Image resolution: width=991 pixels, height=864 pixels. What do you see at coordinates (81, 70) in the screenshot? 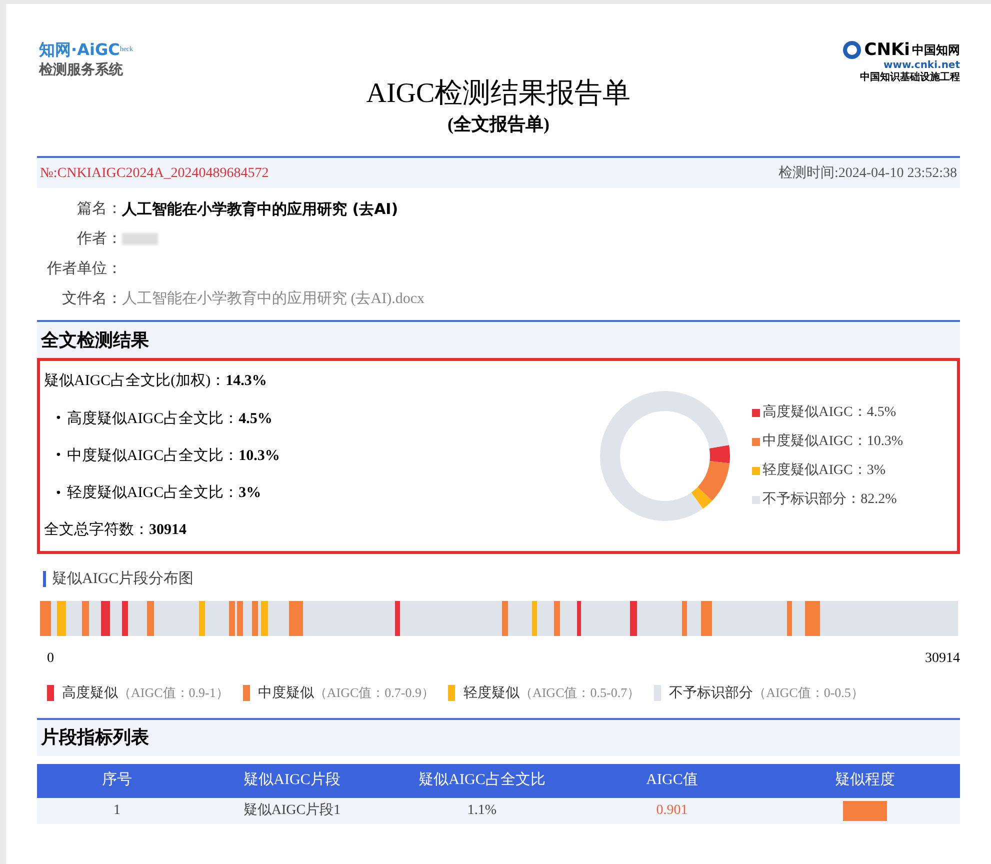
I see `logo-subtitle: 检测服务系统` at bounding box center [81, 70].